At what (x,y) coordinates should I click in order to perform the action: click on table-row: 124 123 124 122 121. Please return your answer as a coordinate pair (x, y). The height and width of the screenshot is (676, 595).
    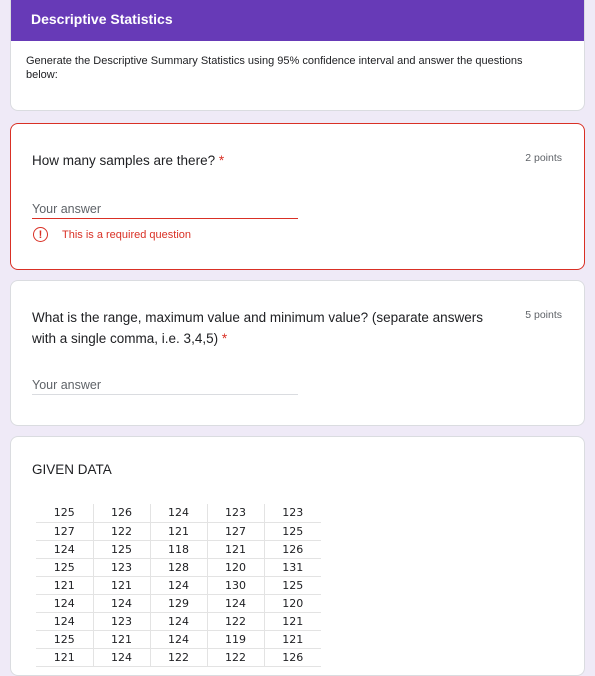
    Looking at the image, I should click on (178, 621).